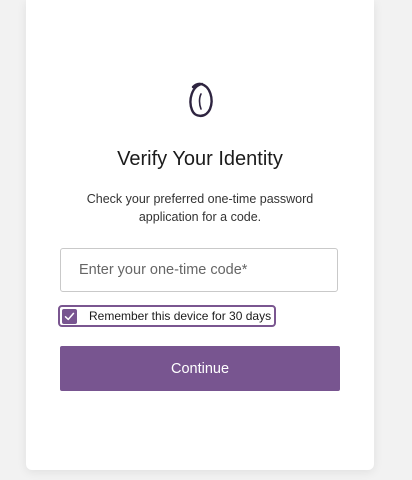  Describe the element at coordinates (201, 100) in the screenshot. I see `brand-logo-icon` at that location.